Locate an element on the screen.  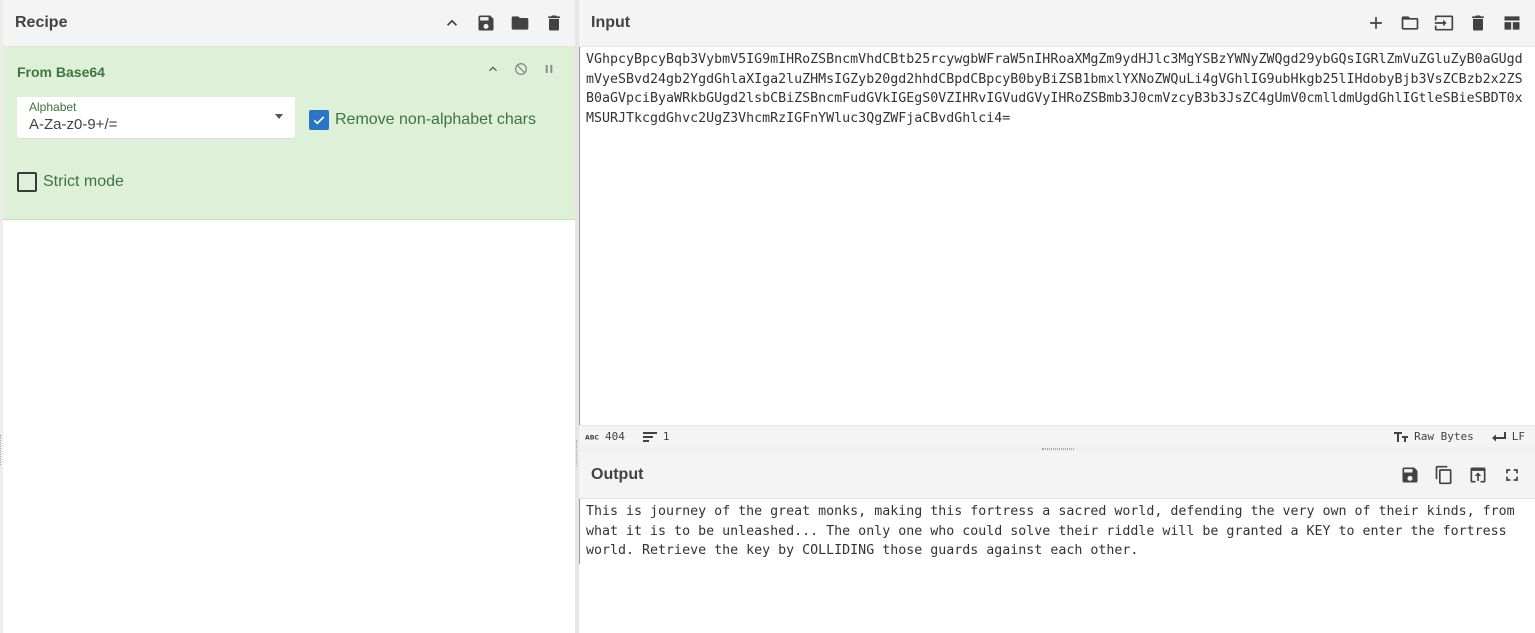
output-header: Output is located at coordinates (1057, 475).